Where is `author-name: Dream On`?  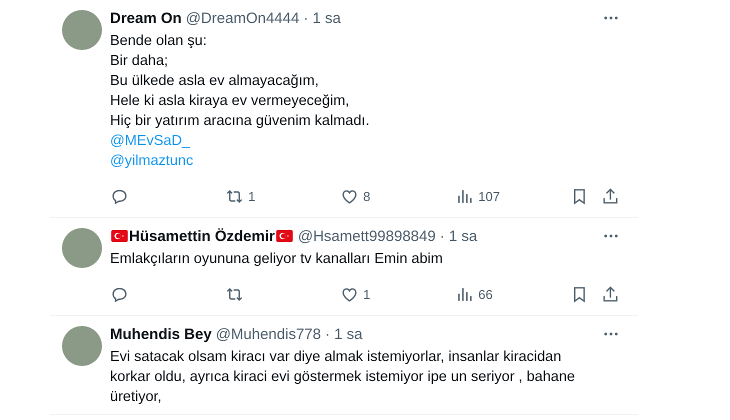
author-name: Dream On is located at coordinates (146, 18).